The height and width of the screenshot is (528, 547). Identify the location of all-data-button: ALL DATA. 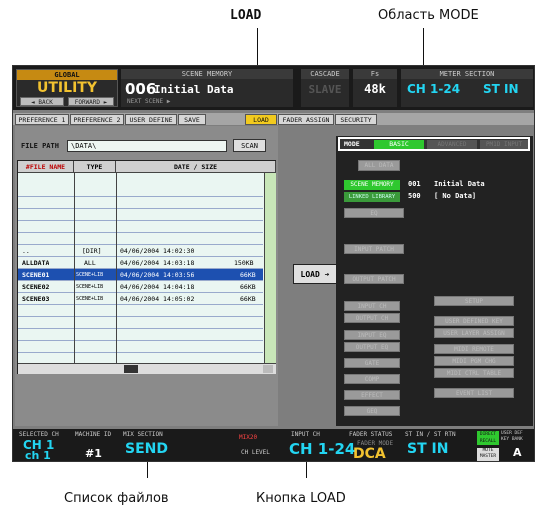
(379, 165).